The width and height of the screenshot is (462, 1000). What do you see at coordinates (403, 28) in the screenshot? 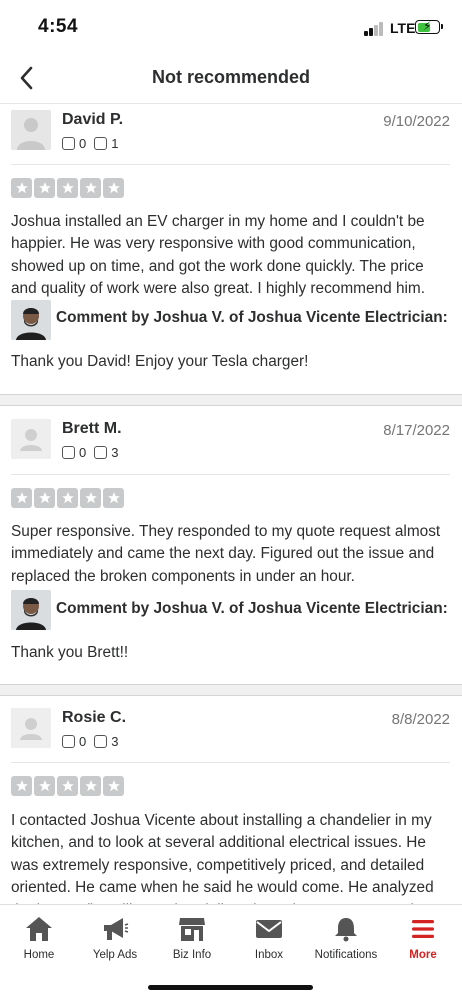
I see `network-type: LTE` at bounding box center [403, 28].